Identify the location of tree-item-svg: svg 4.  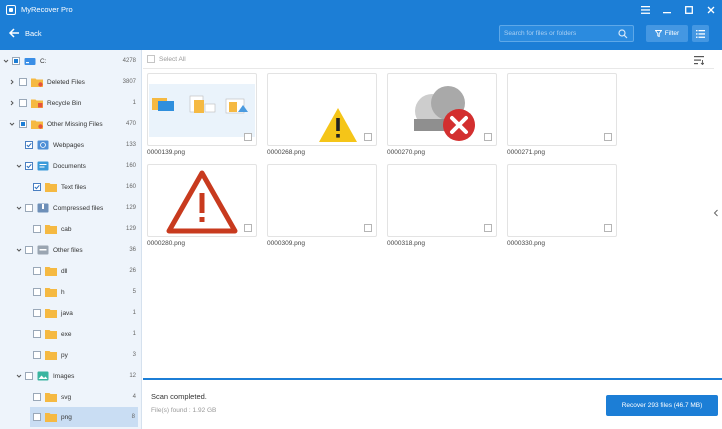
(70, 397).